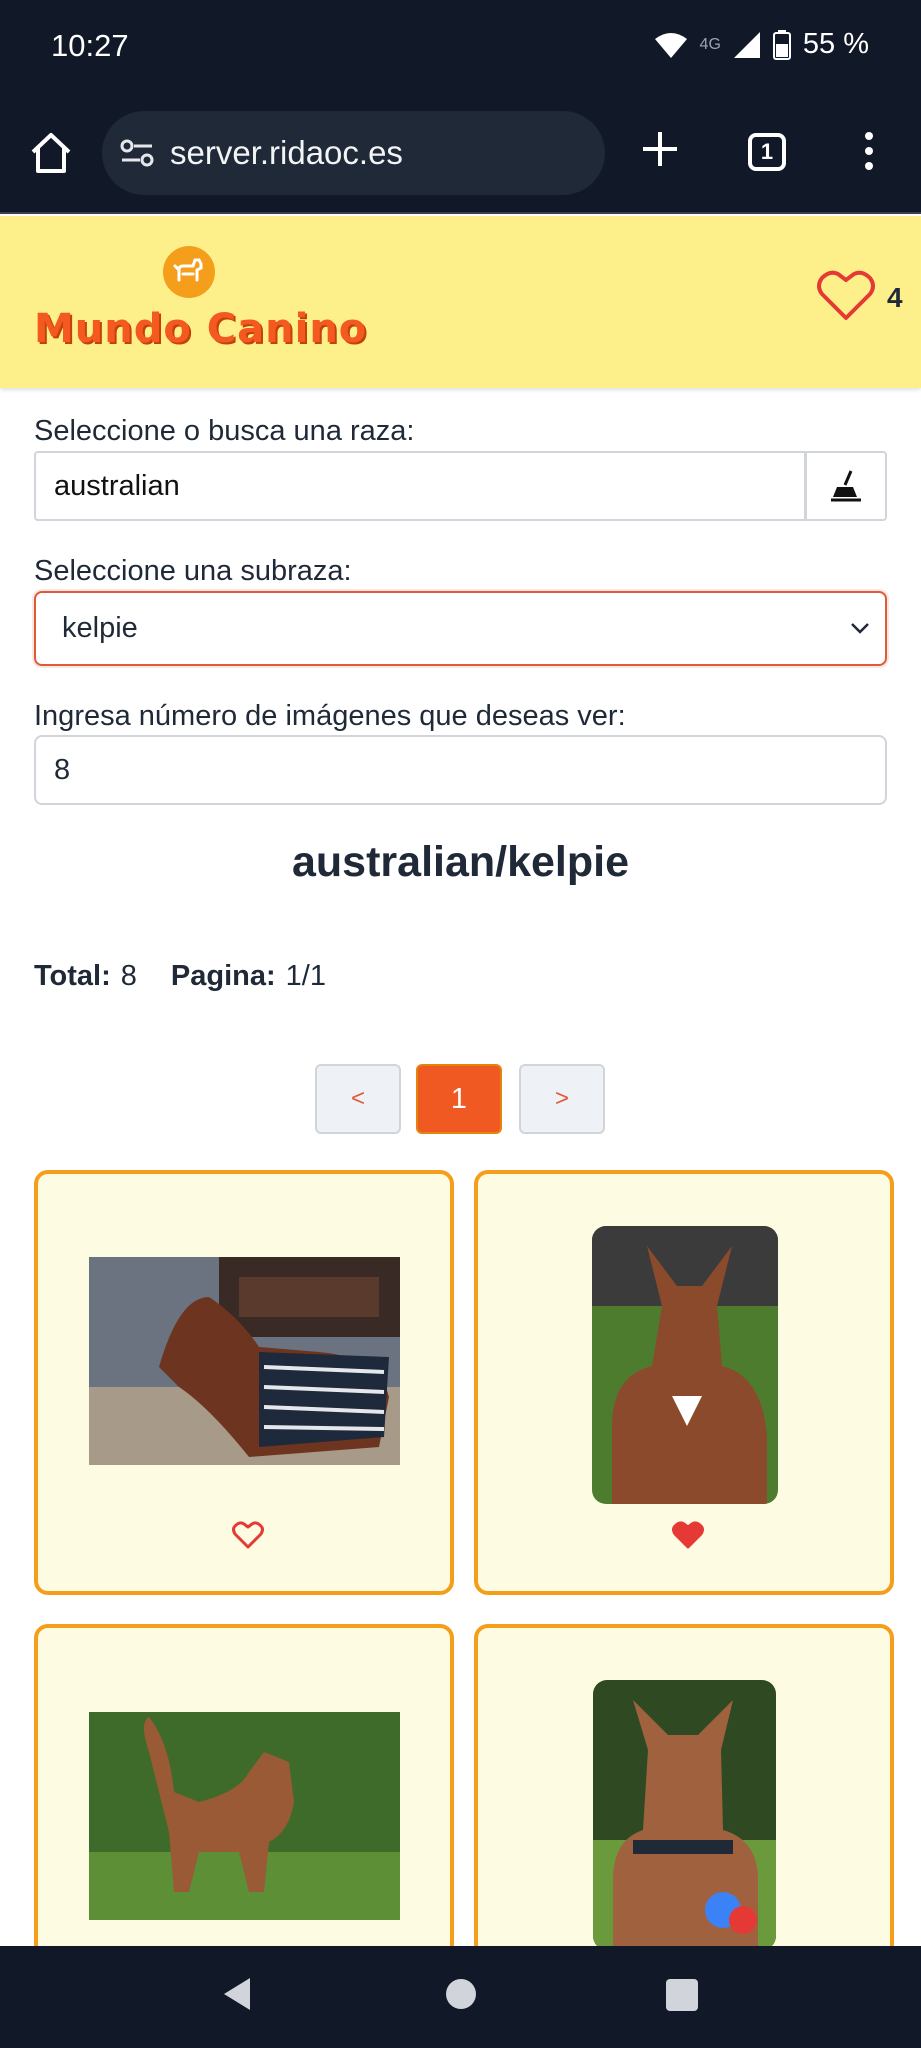 This screenshot has height=2048, width=921. I want to click on new-tab-icon, so click(660, 149).